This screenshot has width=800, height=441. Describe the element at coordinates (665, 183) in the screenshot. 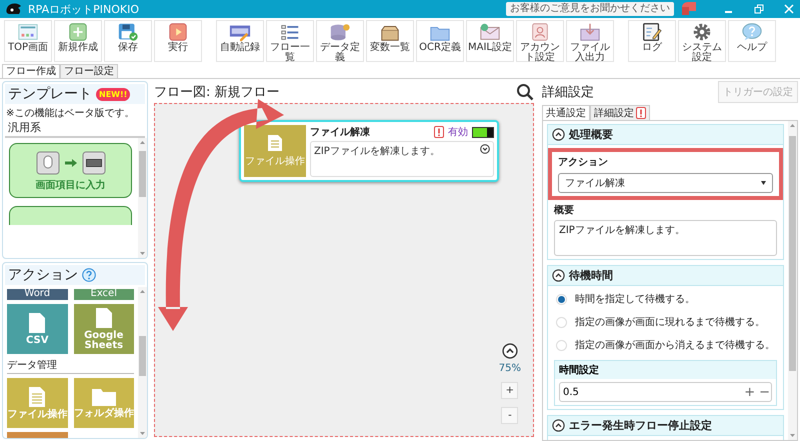

I see `action-select: ファイル解凍` at that location.